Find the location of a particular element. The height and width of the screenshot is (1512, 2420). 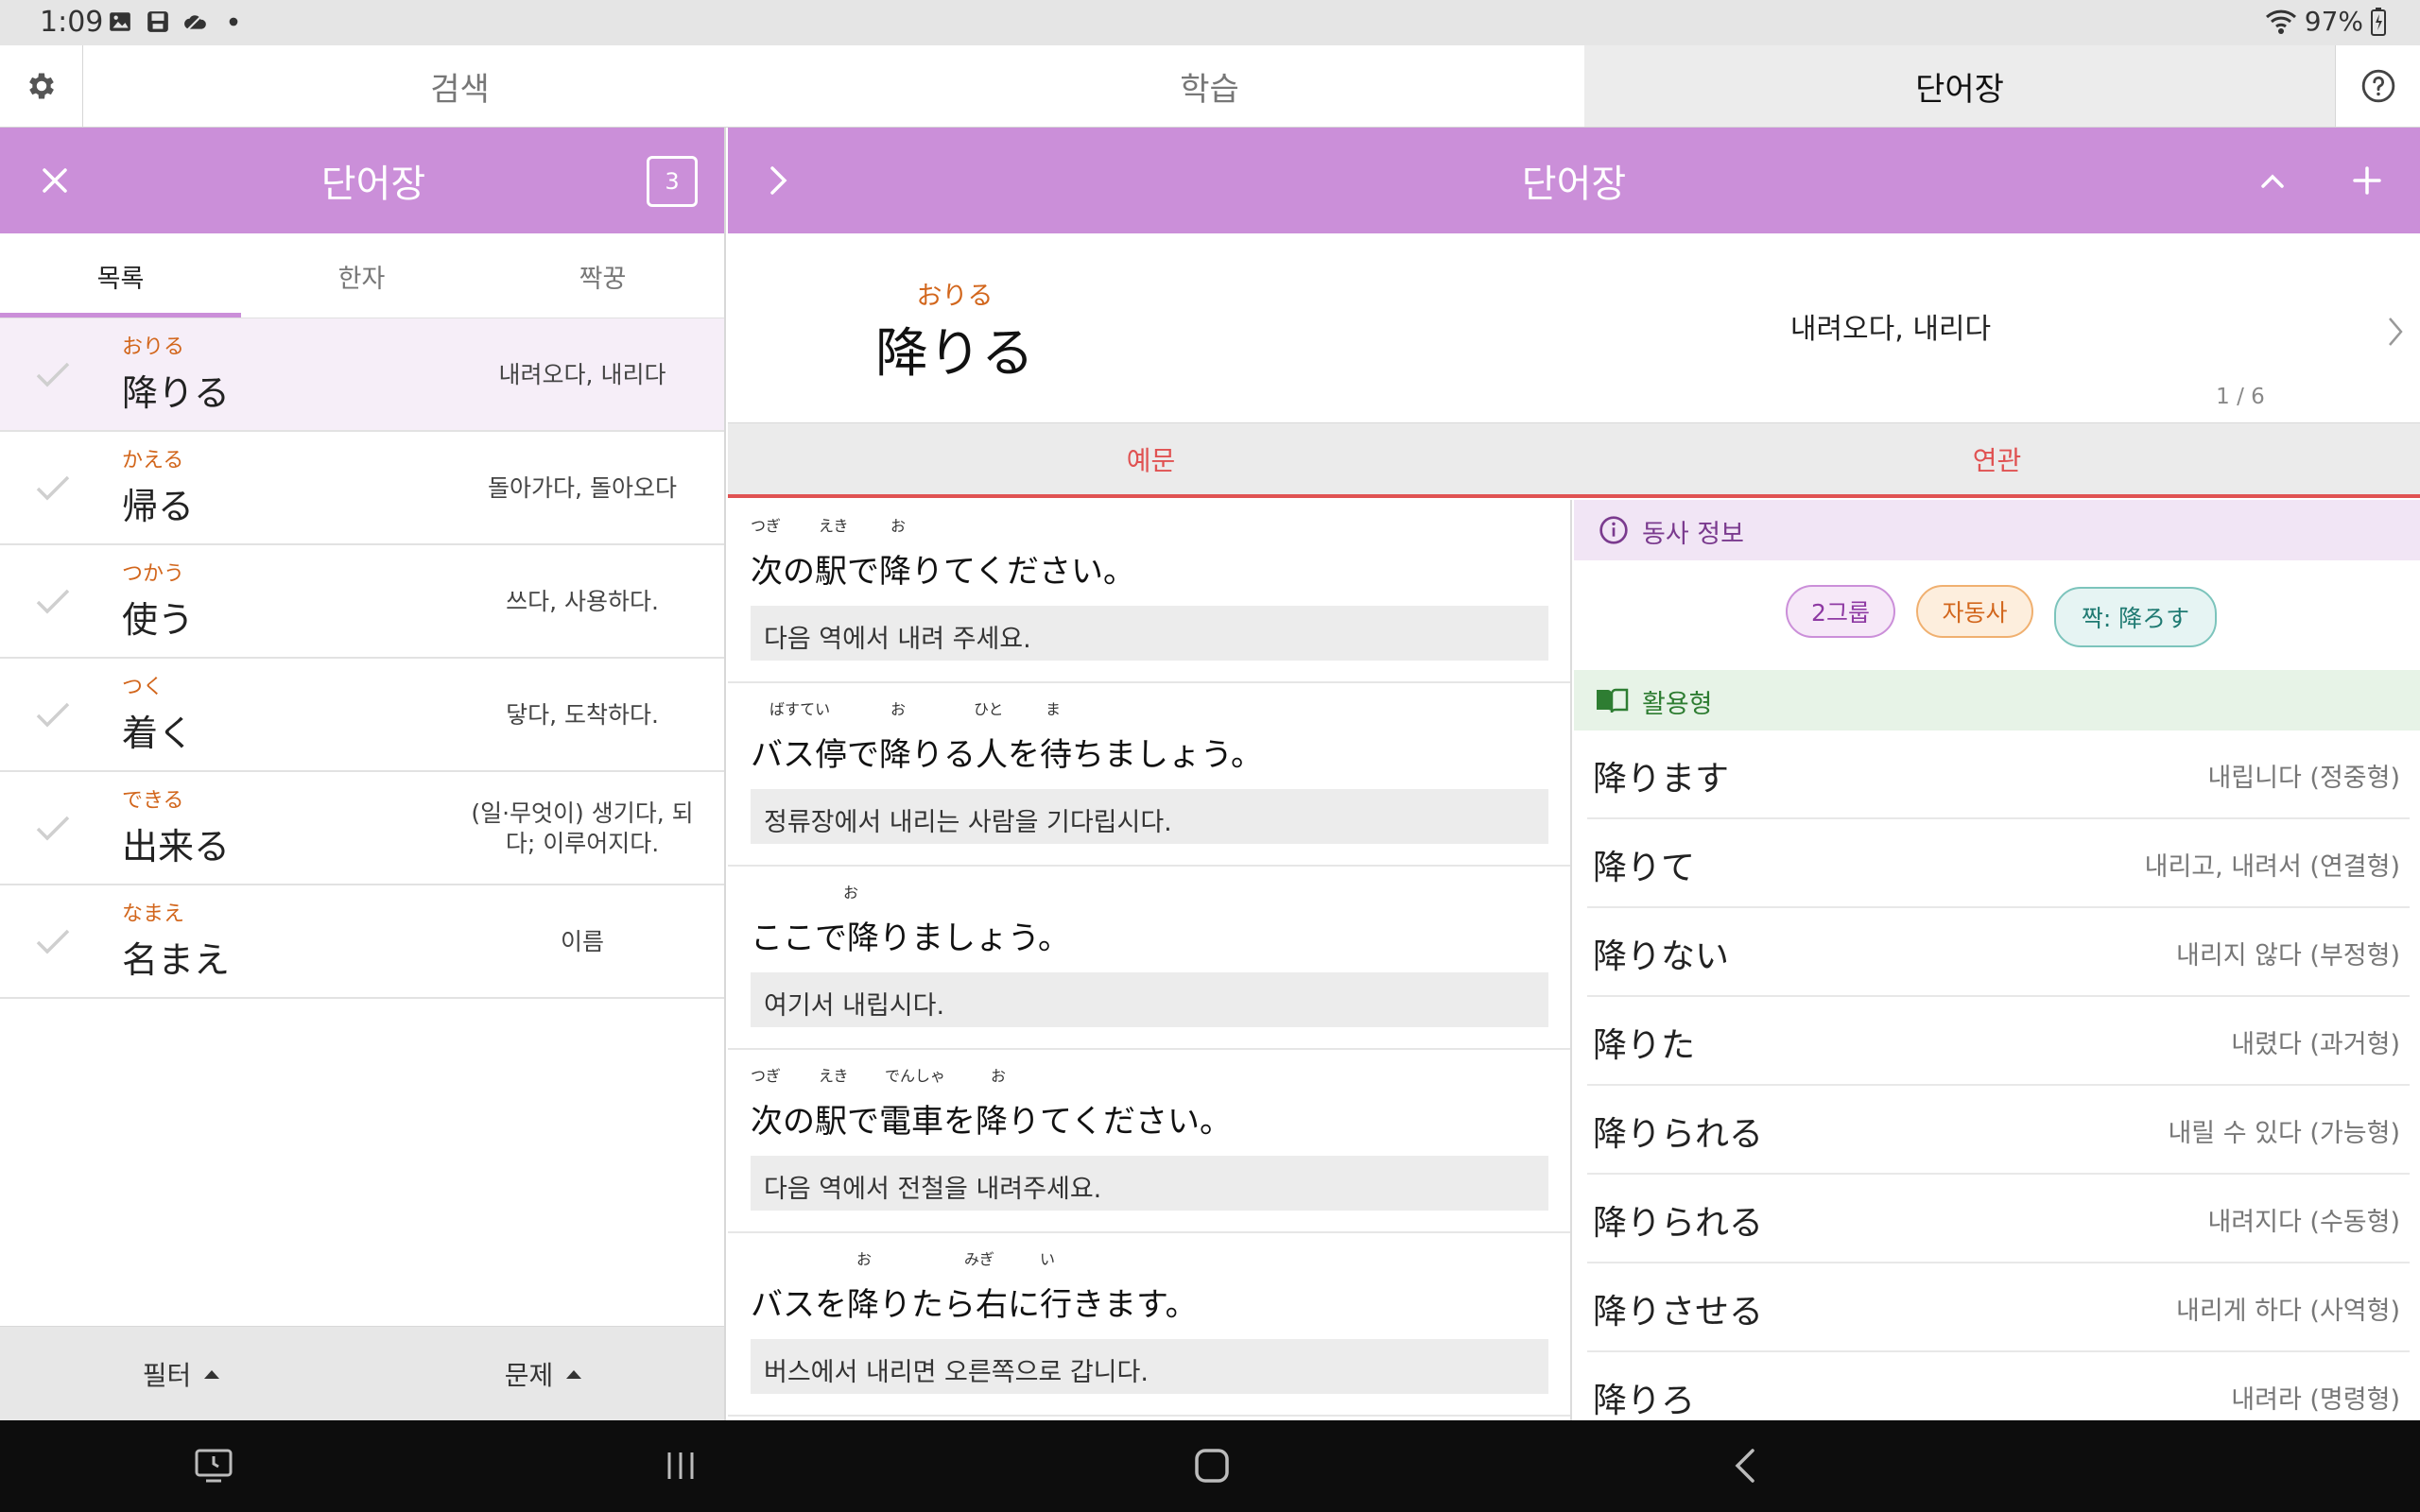

furigana: ばすてい is located at coordinates (800, 709).